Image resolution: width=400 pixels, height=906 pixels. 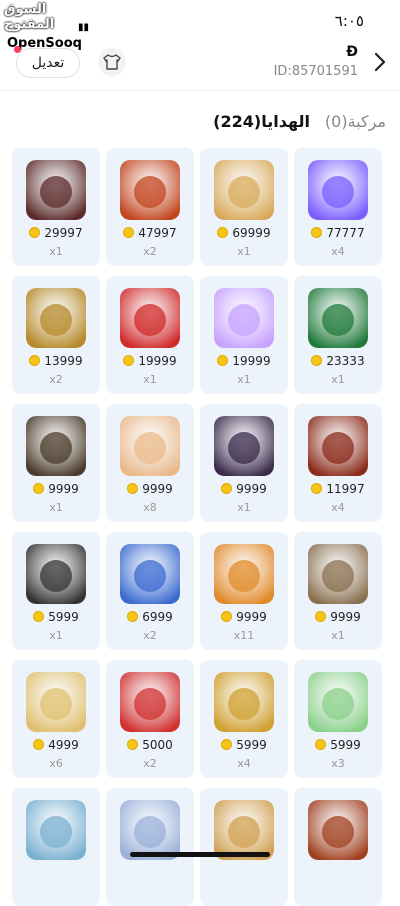 What do you see at coordinates (56, 574) in the screenshot?
I see `suit-icon` at bounding box center [56, 574].